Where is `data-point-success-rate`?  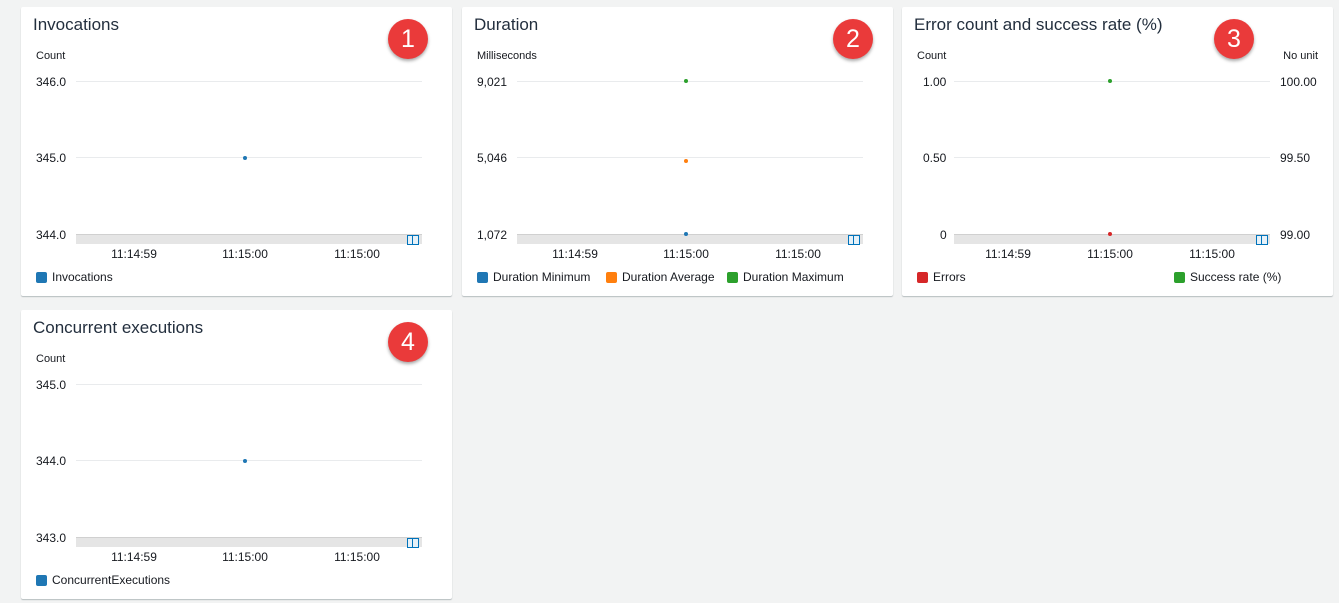 data-point-success-rate is located at coordinates (1110, 81).